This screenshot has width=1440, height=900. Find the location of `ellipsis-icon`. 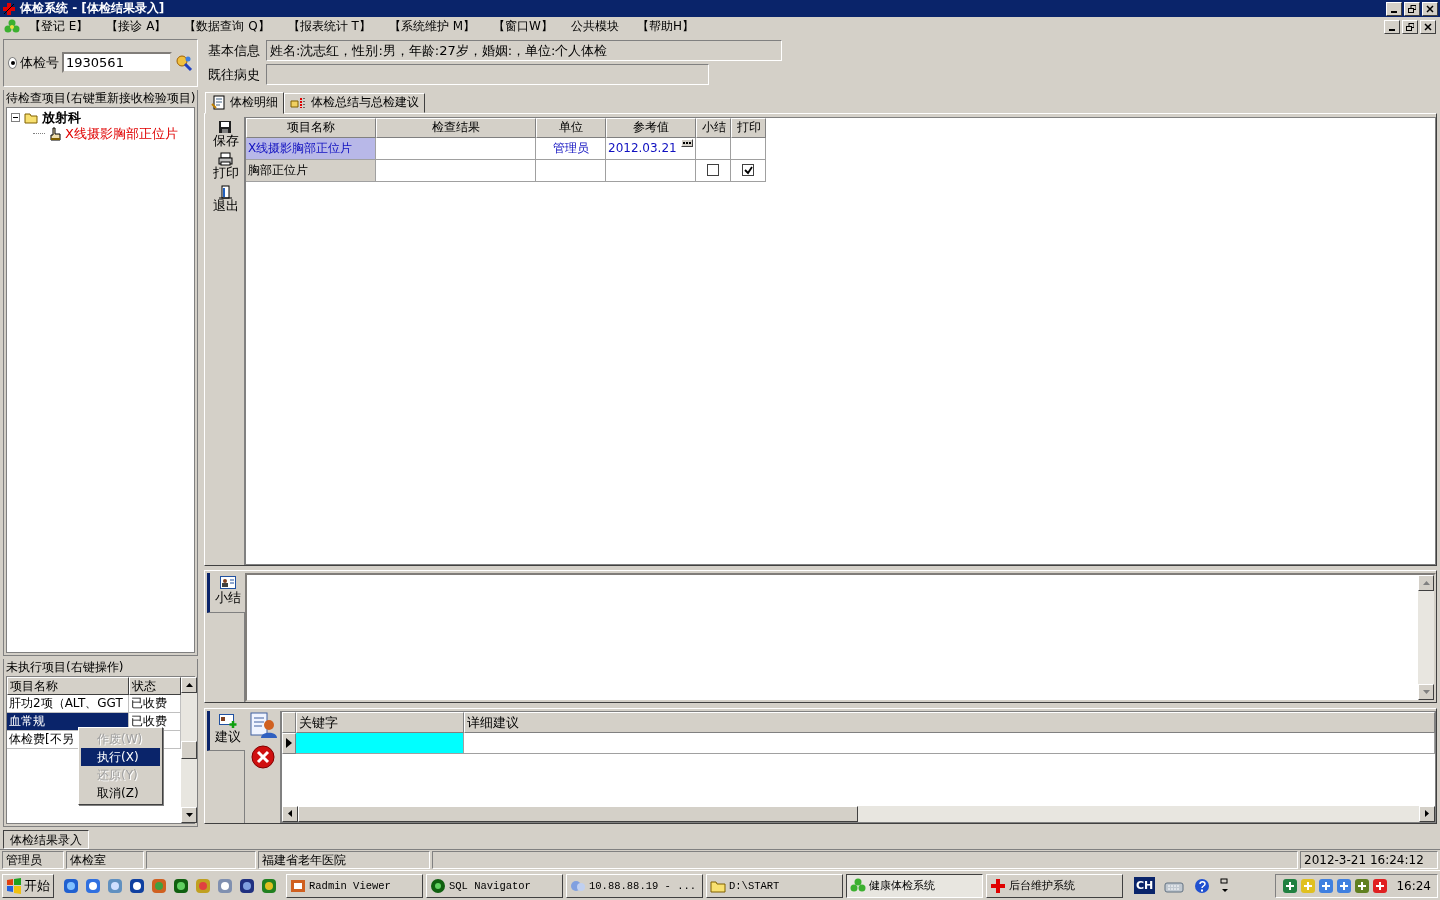

ellipsis-icon is located at coordinates (687, 142).